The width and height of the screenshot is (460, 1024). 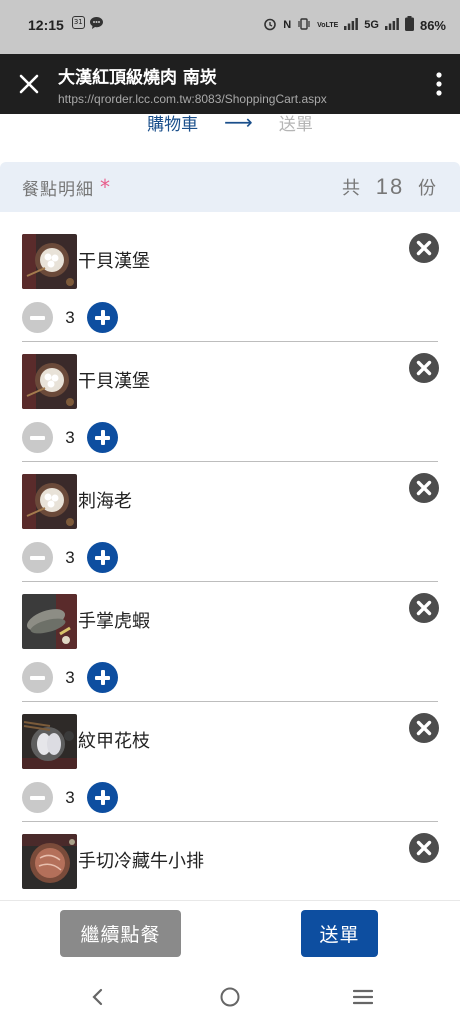 I want to click on order-steps: 購物車 ⟶ 送單, so click(x=230, y=128).